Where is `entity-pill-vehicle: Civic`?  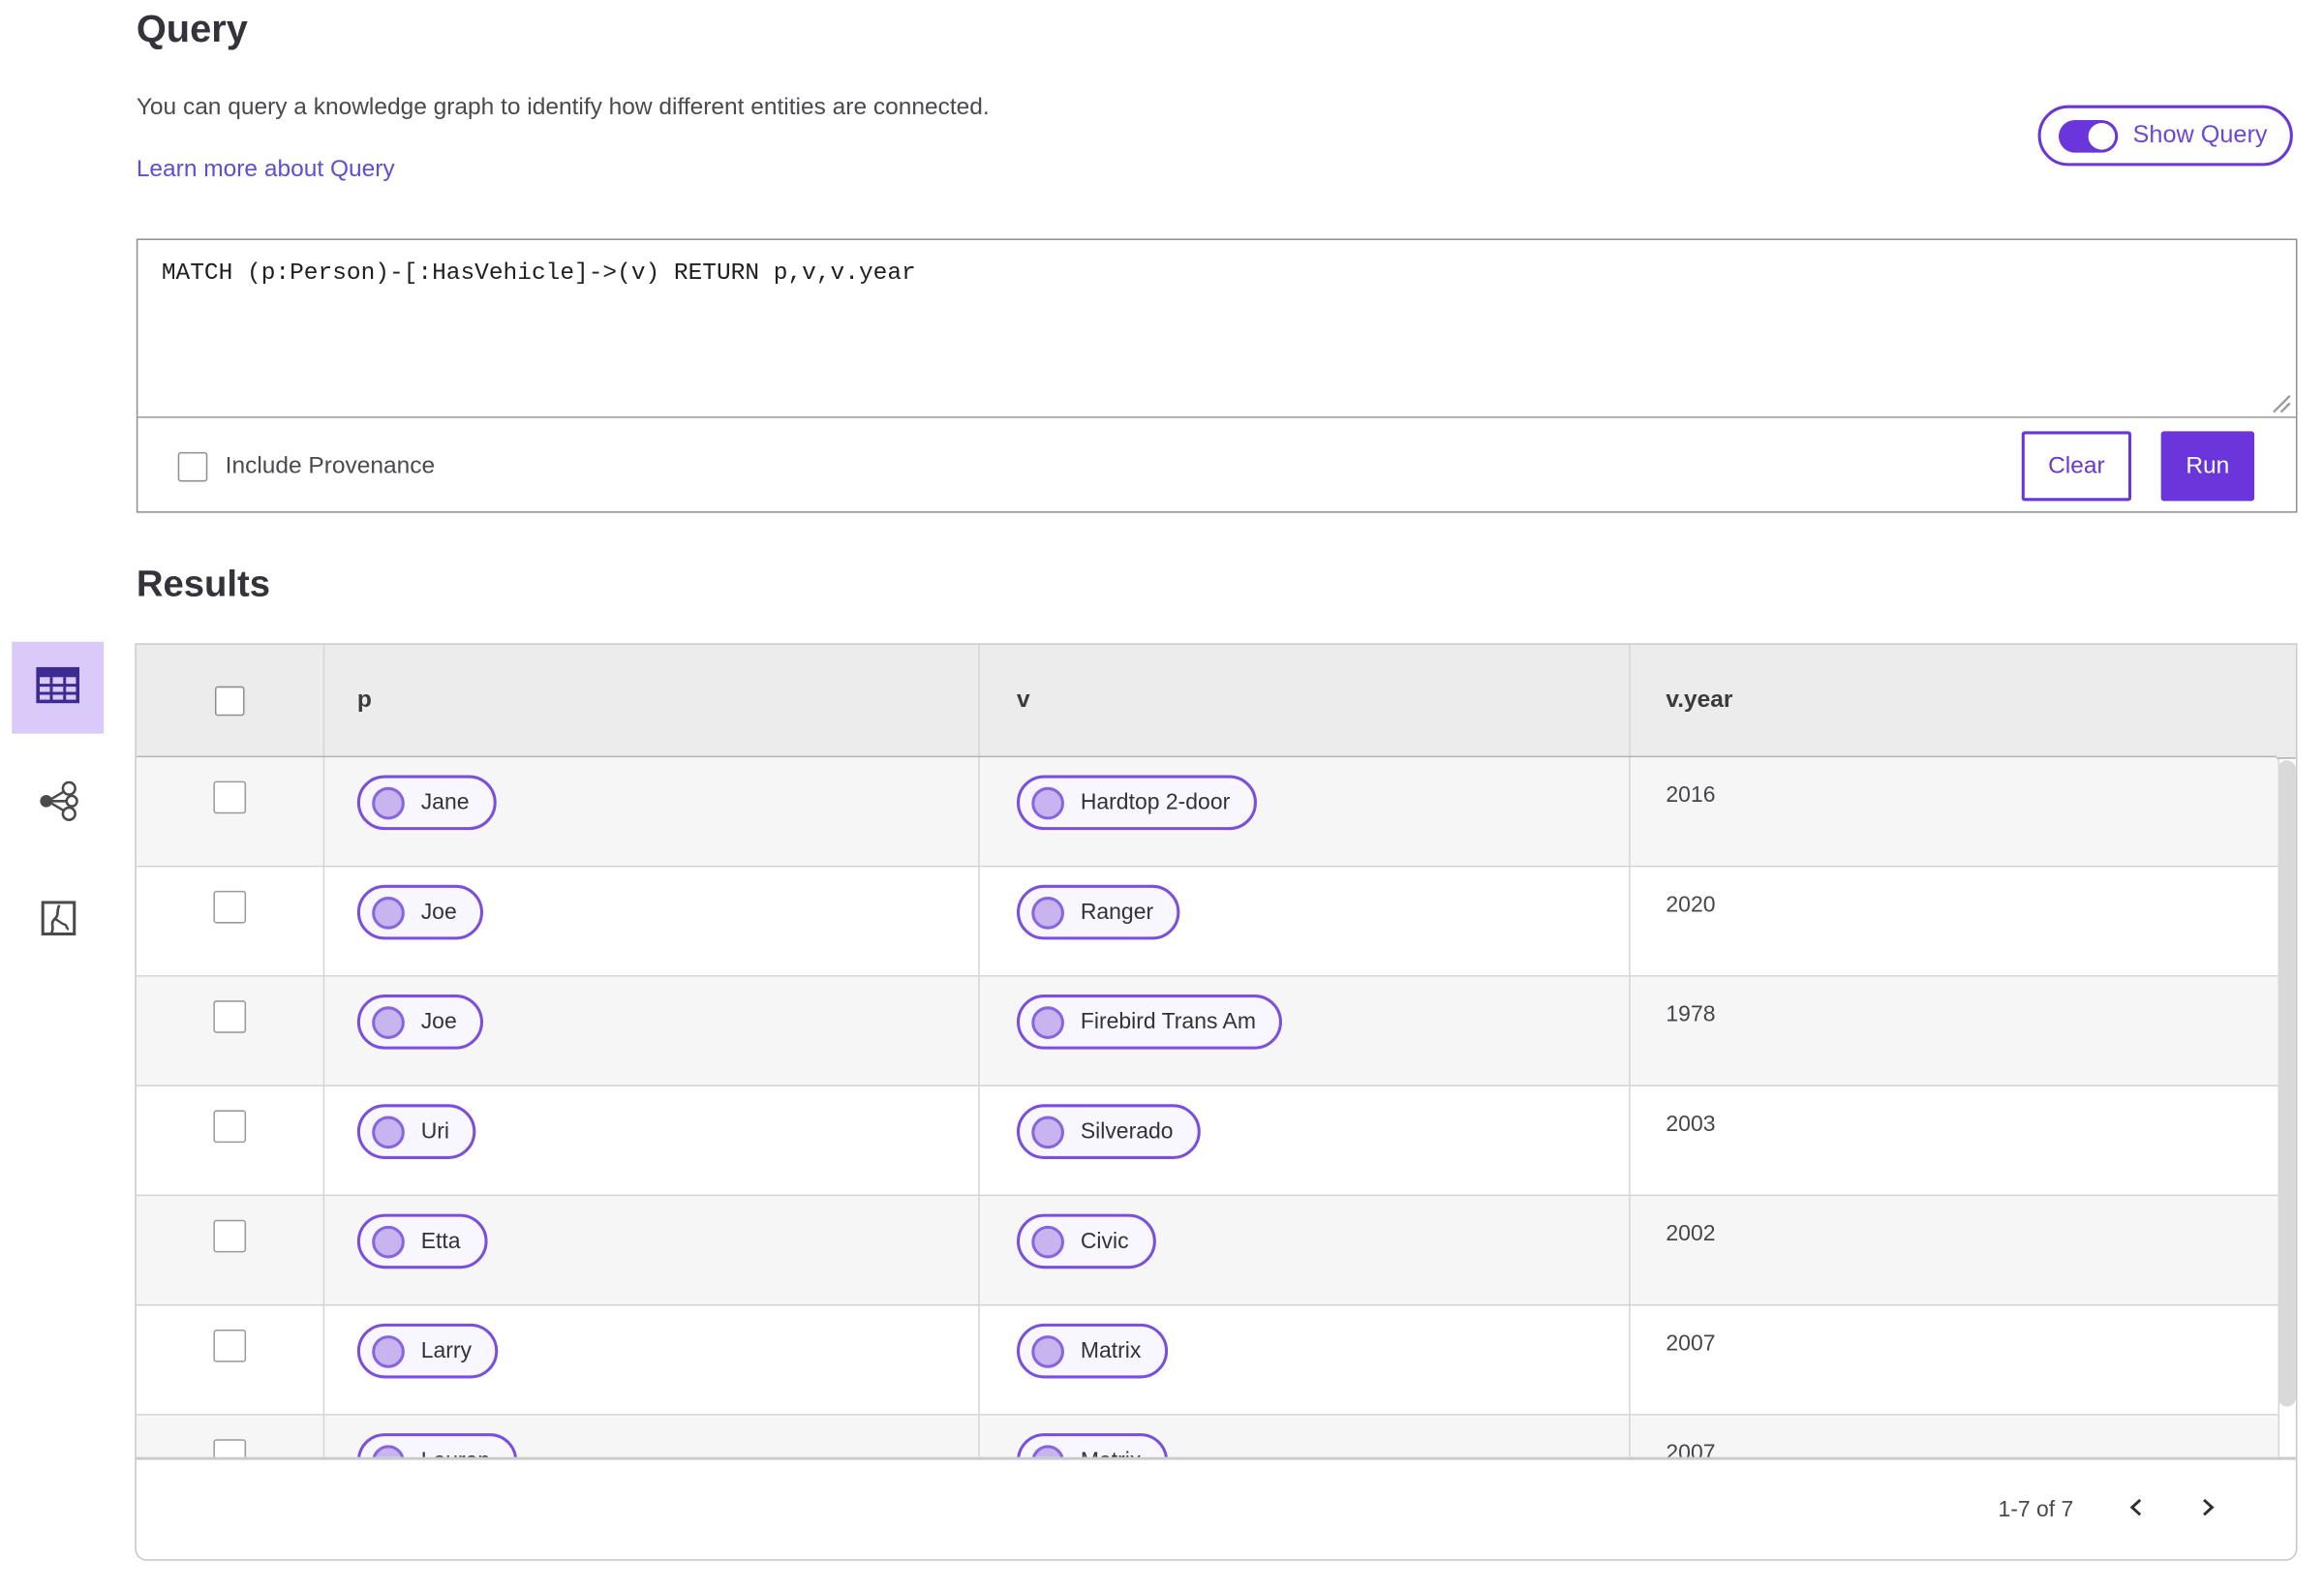 entity-pill-vehicle: Civic is located at coordinates (1086, 1241).